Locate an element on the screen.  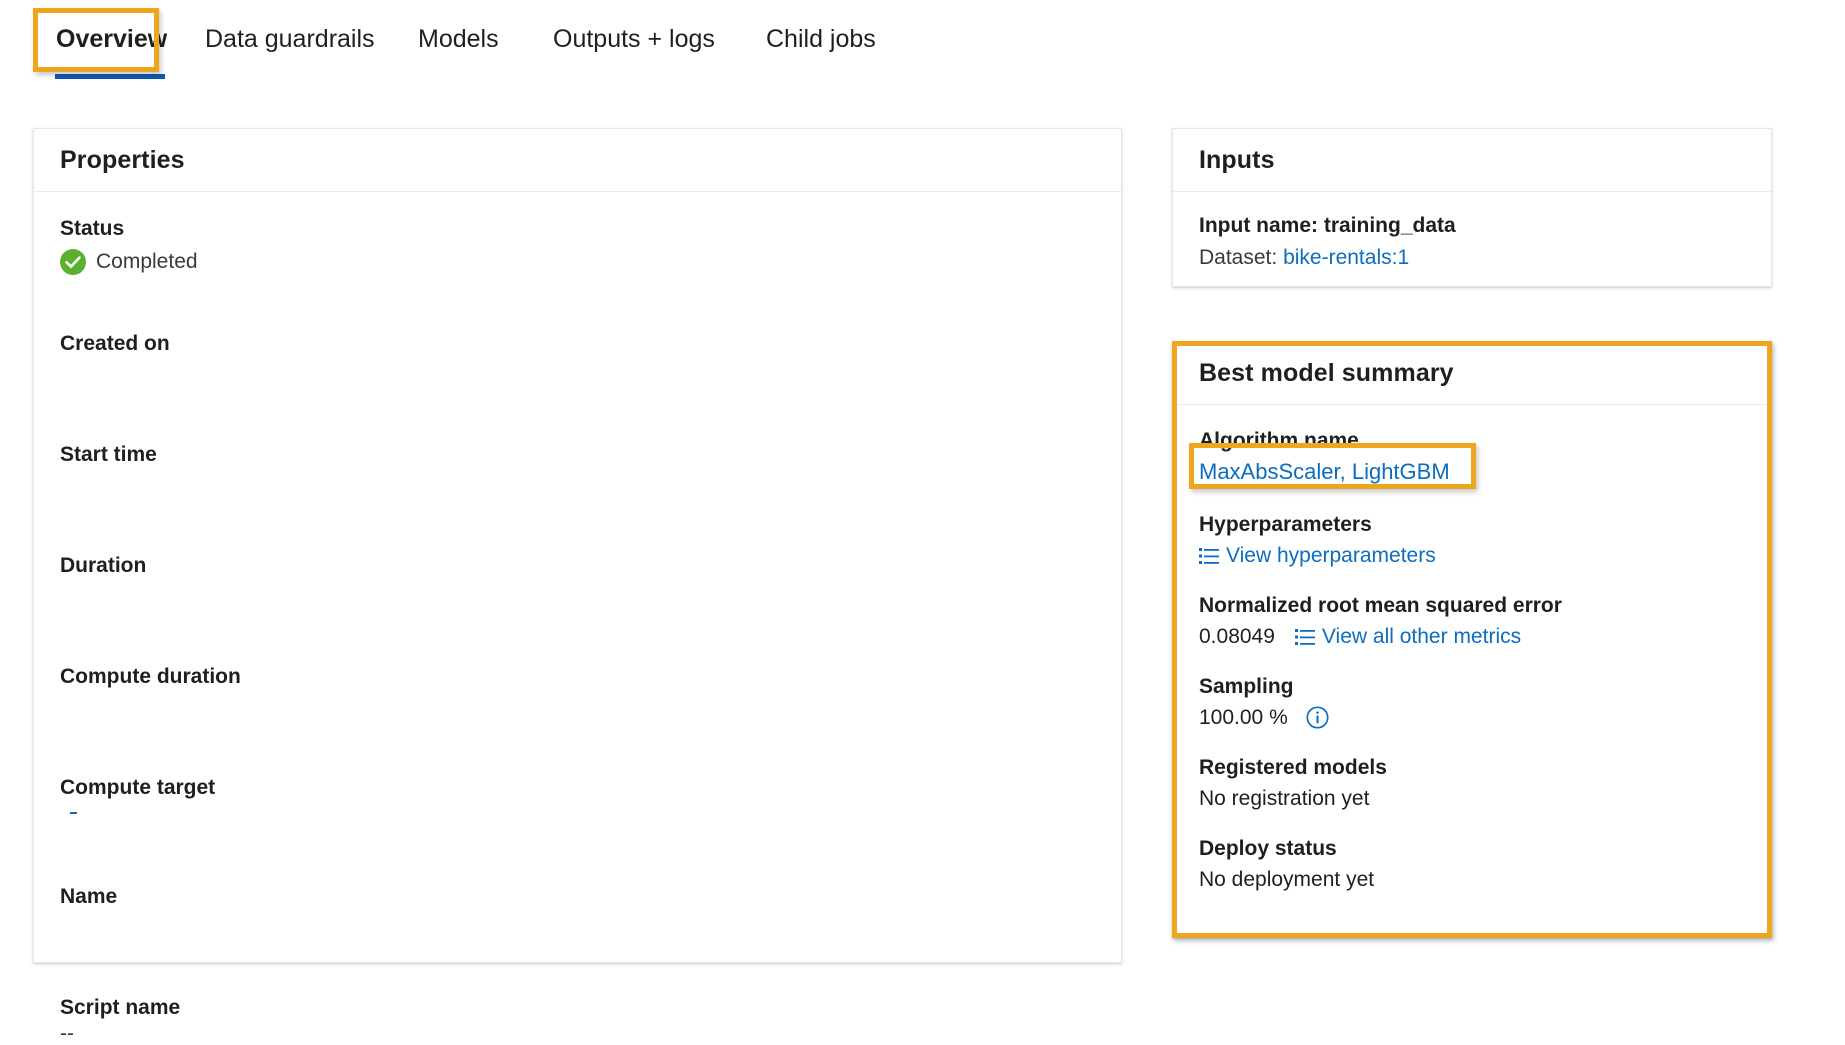
dataset-label: Dataset: is located at coordinates (1238, 257).